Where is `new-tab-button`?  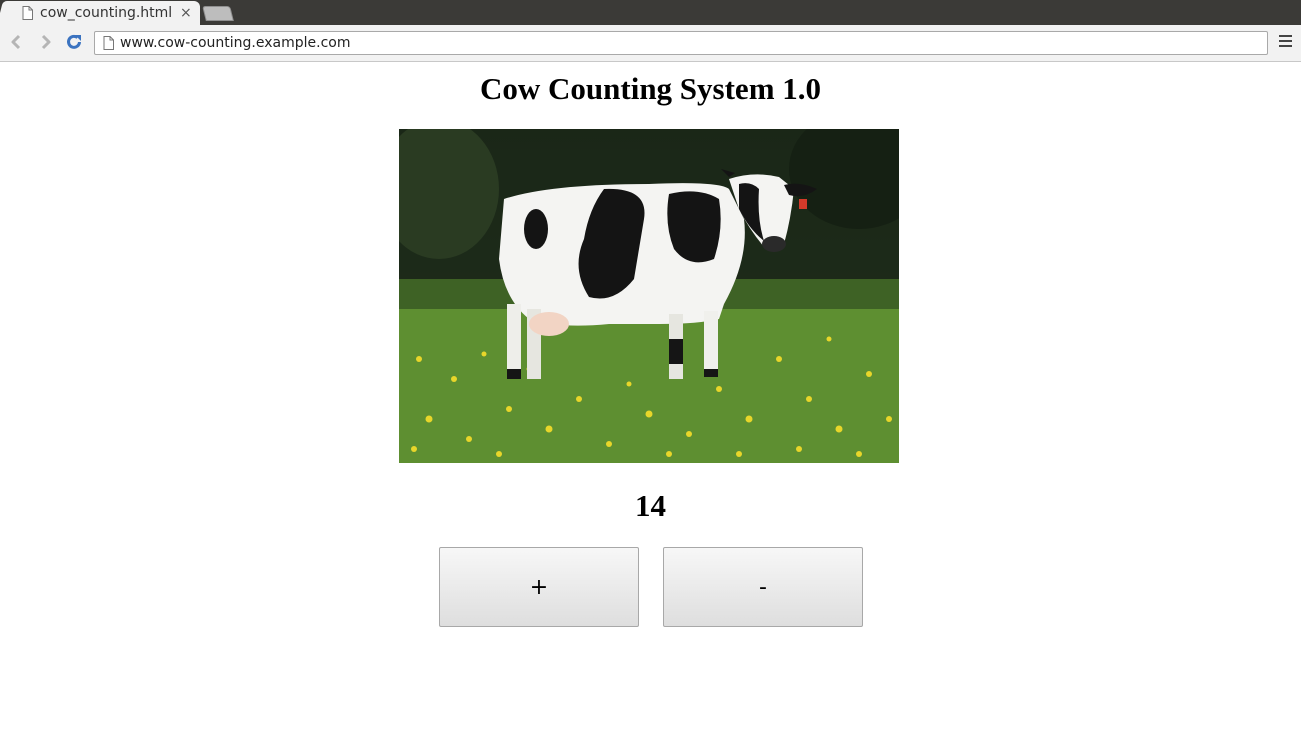 new-tab-button is located at coordinates (218, 13).